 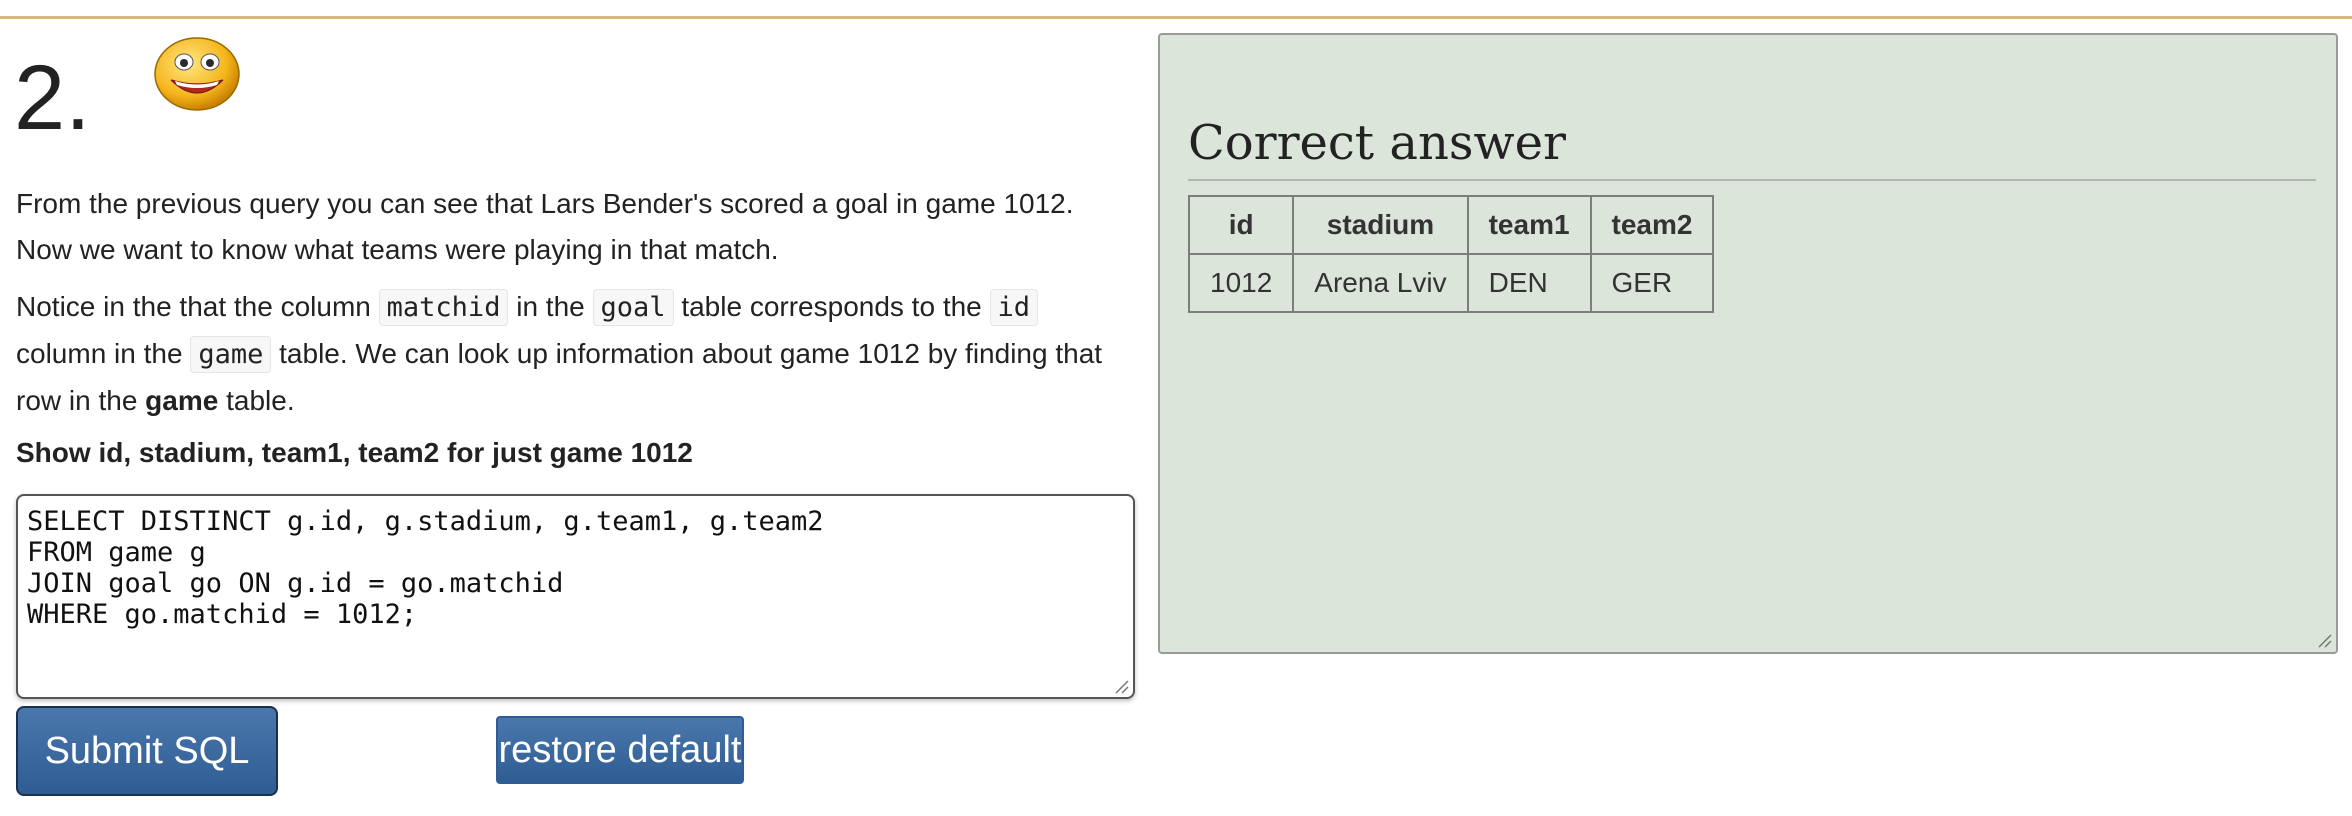 What do you see at coordinates (576, 401) in the screenshot?
I see `notice-line-3: row in the game table.` at bounding box center [576, 401].